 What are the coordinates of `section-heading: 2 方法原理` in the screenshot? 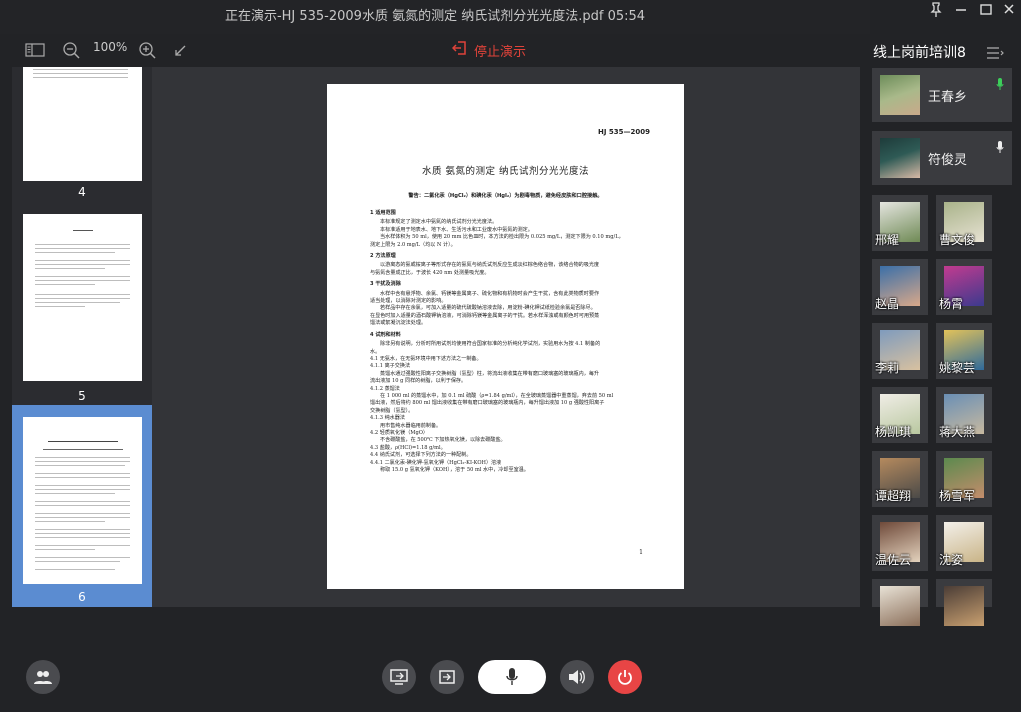 It's located at (383, 256).